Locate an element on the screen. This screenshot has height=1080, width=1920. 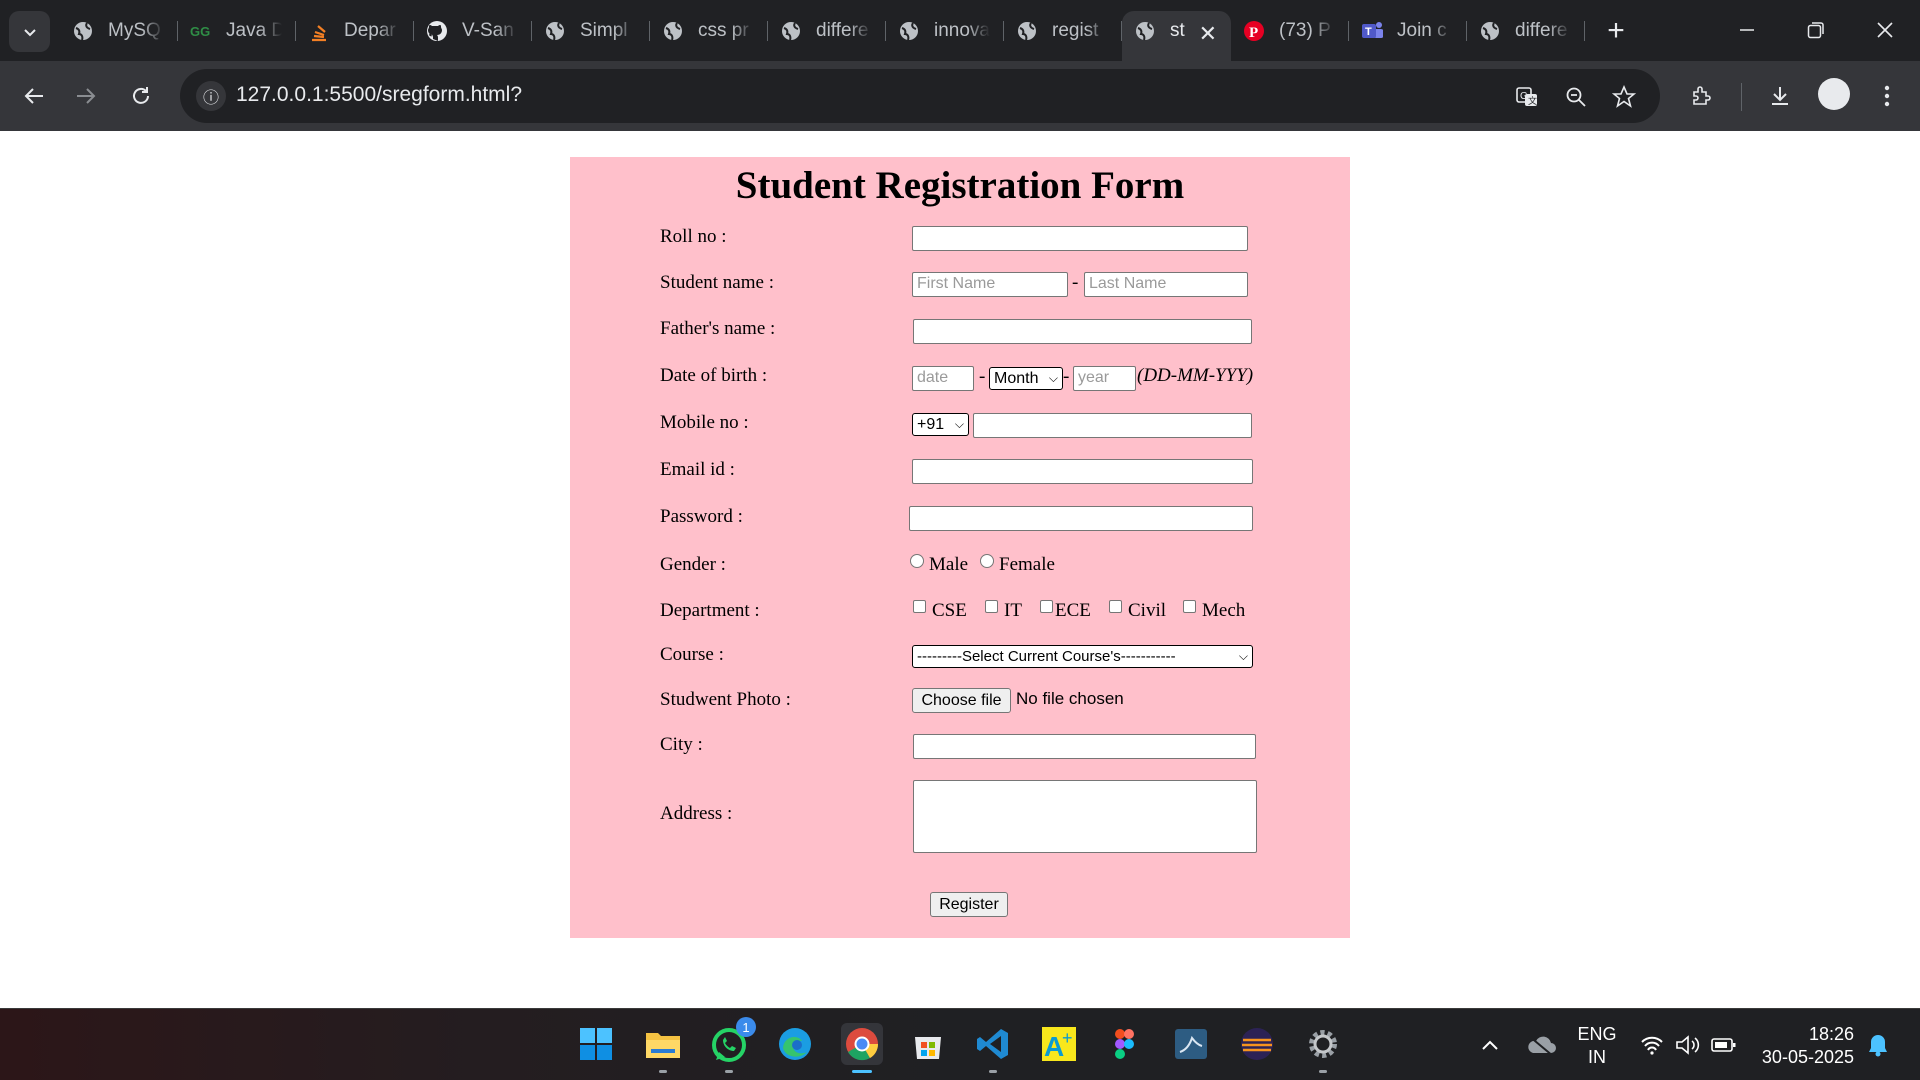
dept-it-checkbox is located at coordinates (991, 606).